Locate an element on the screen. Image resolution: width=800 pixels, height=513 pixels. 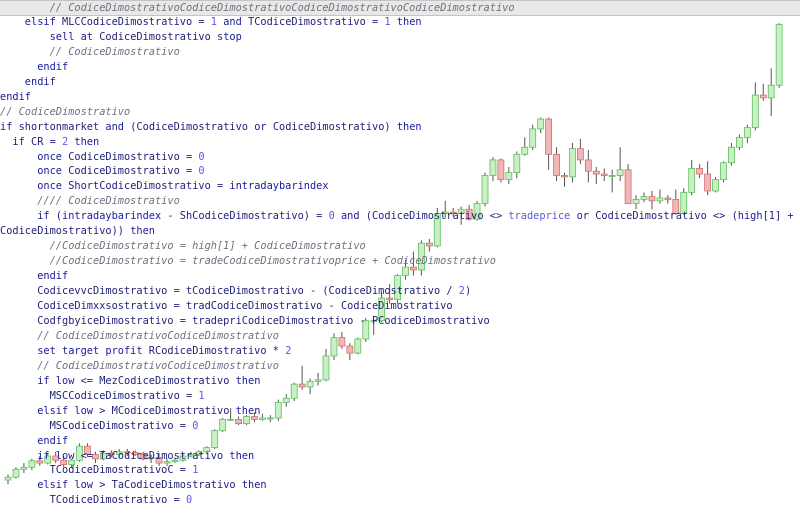
code-line: CodiceDimostrativo)) then is located at coordinates (77, 231).